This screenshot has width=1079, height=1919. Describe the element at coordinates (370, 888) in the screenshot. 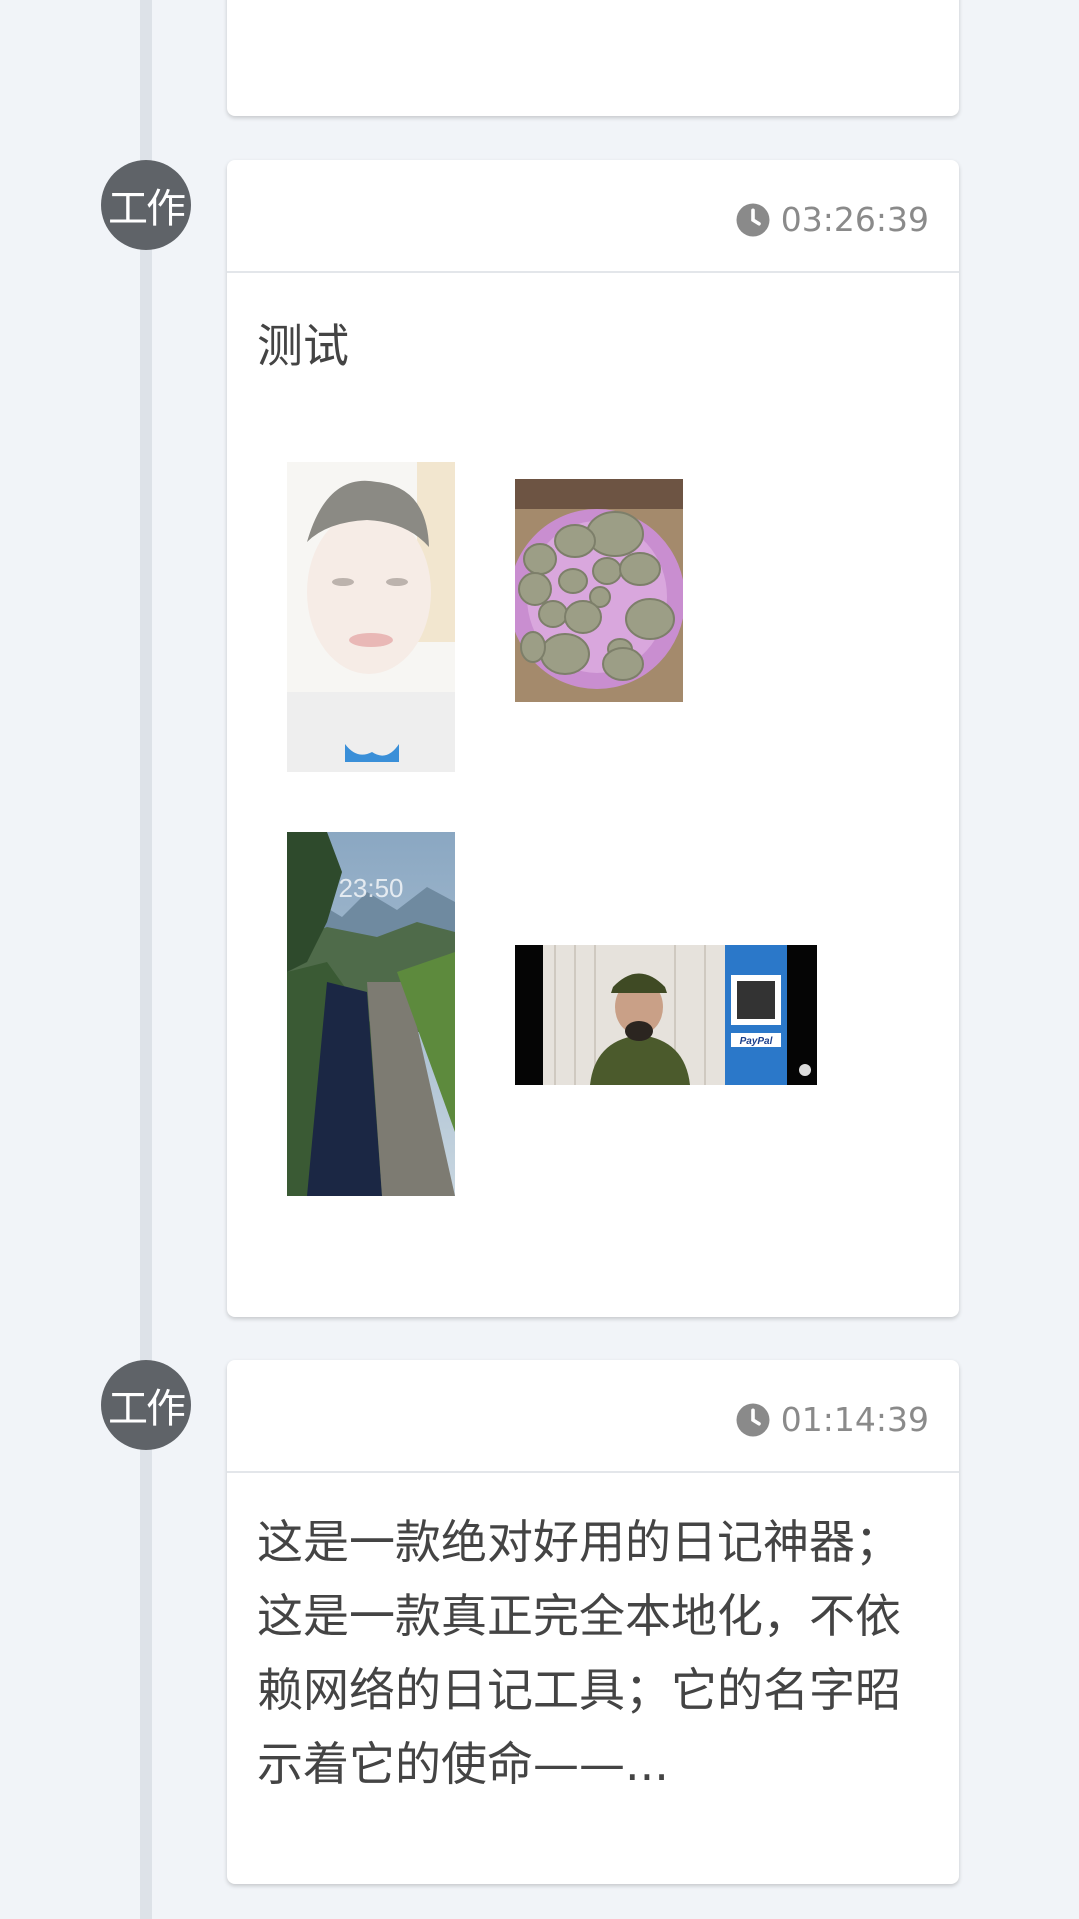

I see `lockscreen-clock: 23:50` at that location.